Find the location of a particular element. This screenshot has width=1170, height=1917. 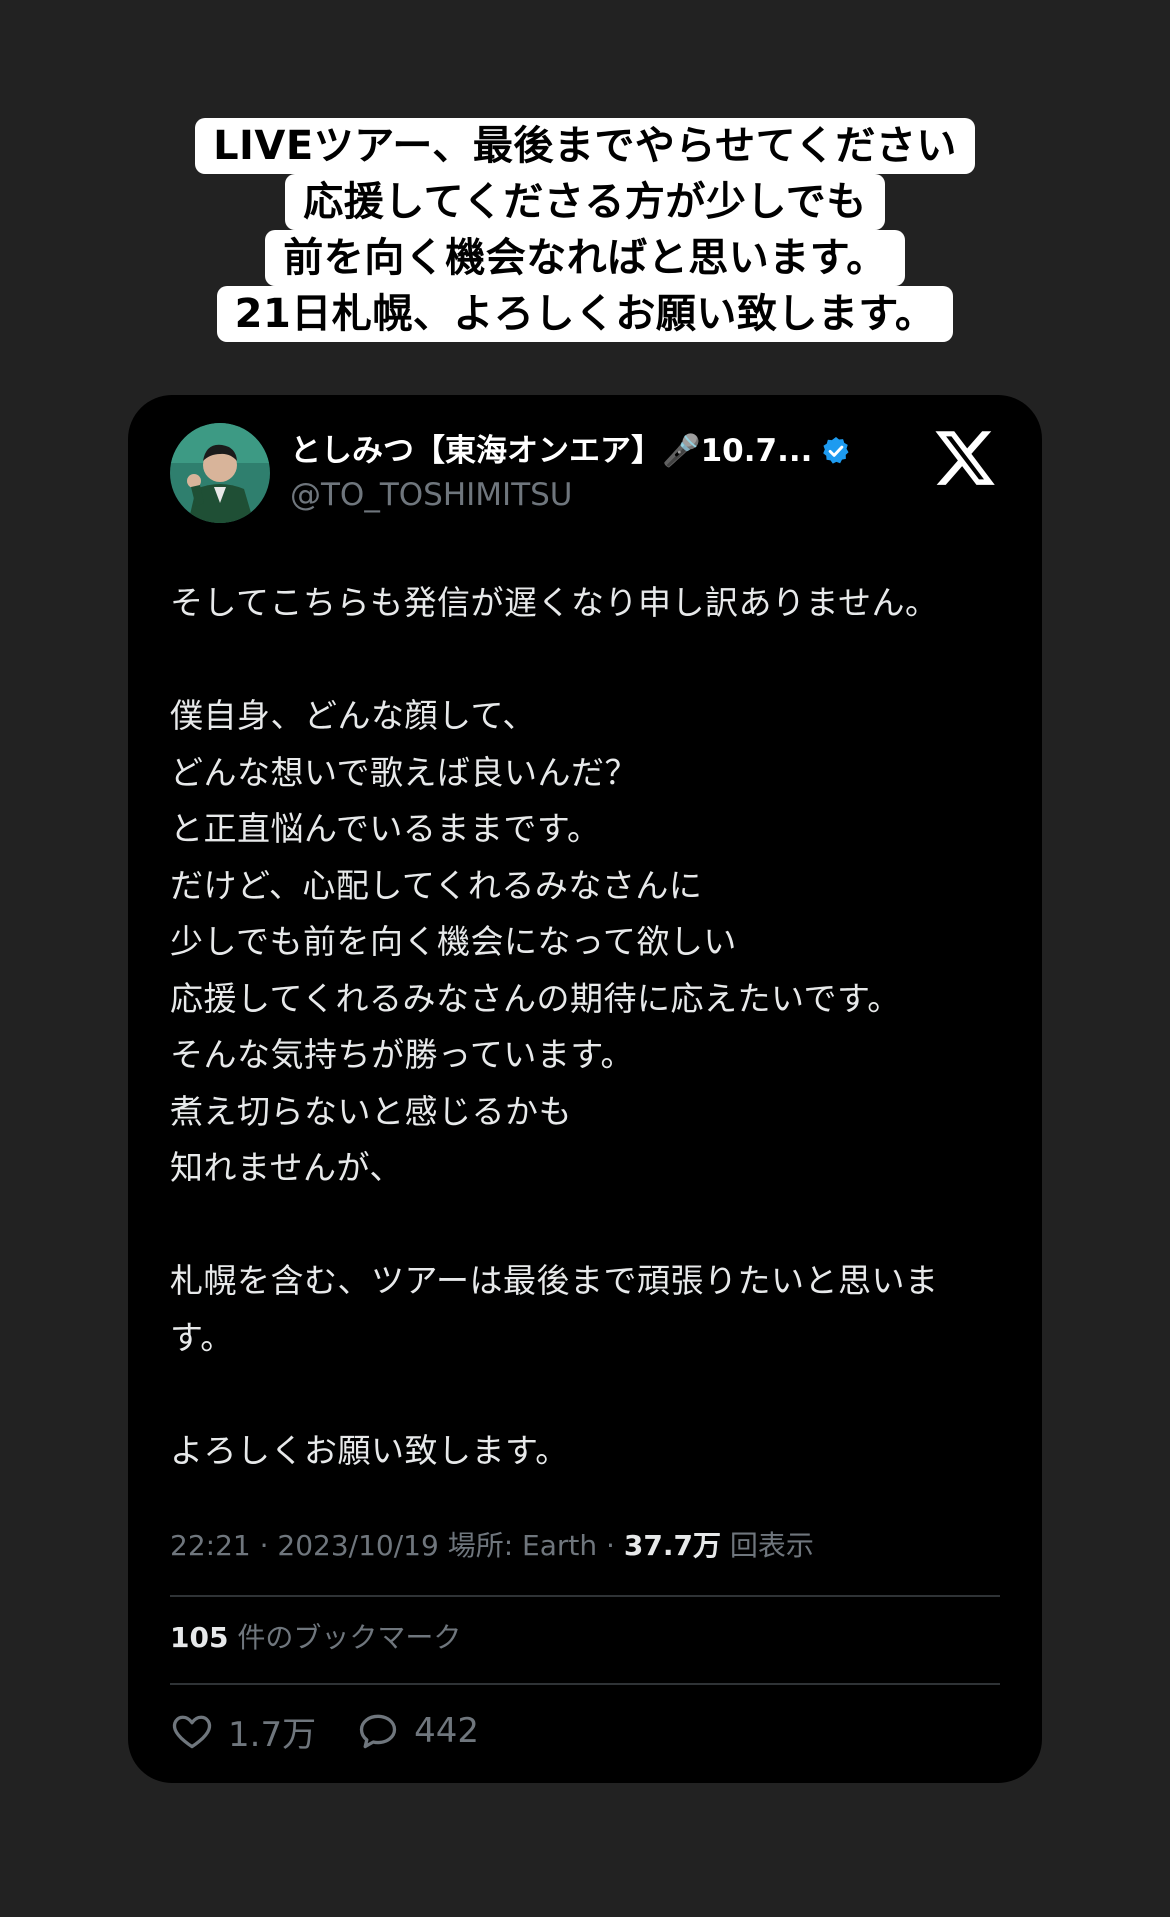

bookmarks-count: 105 is located at coordinates (199, 1637).